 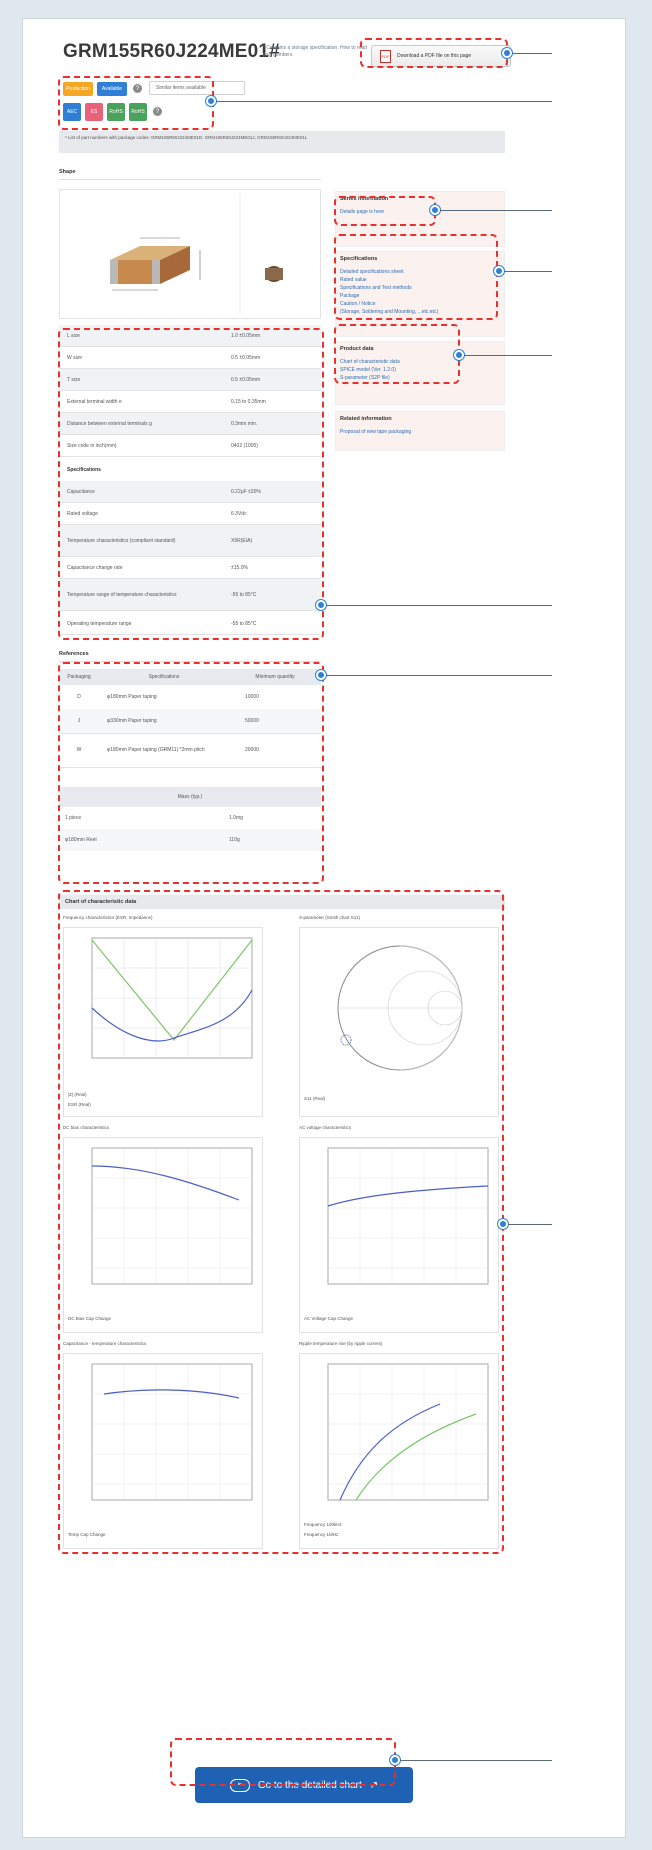 I want to click on callout-badges, so click(x=136, y=103).